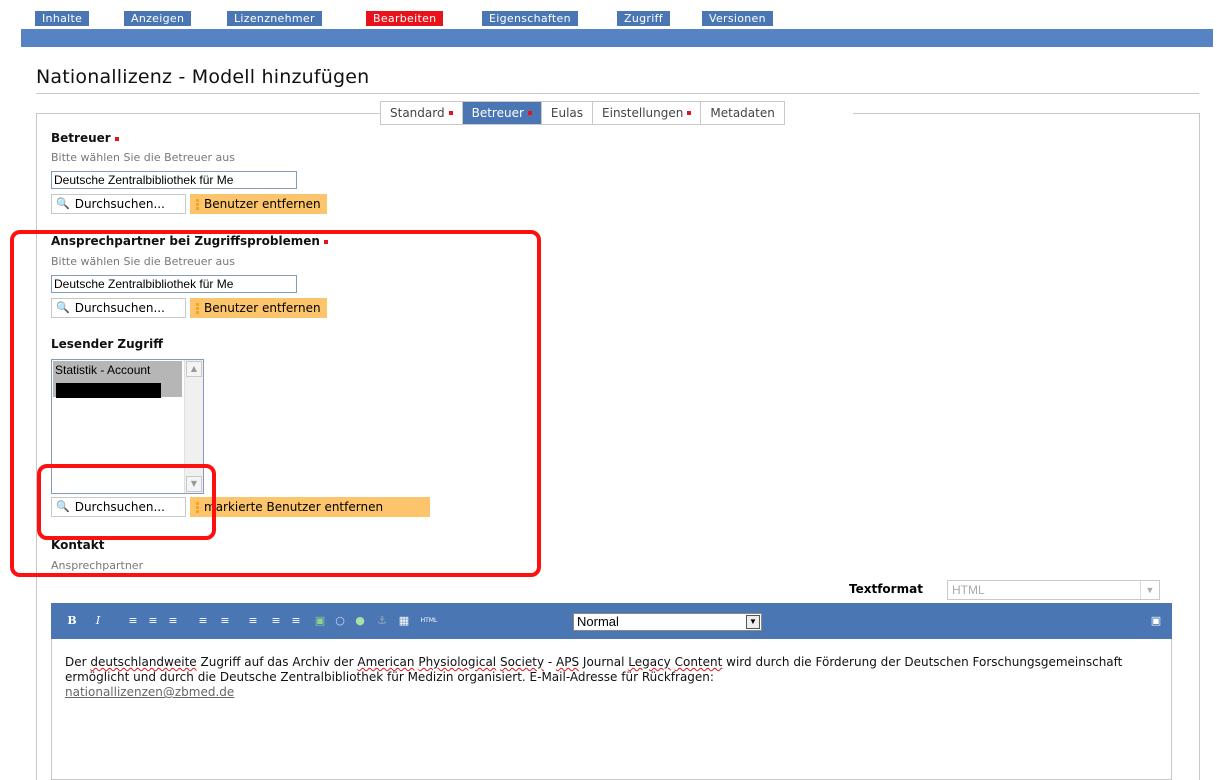 This screenshot has width=1217, height=780. What do you see at coordinates (174, 180) in the screenshot?
I see `betreuer-field: Deutsche Zentralbibliothek für Me` at bounding box center [174, 180].